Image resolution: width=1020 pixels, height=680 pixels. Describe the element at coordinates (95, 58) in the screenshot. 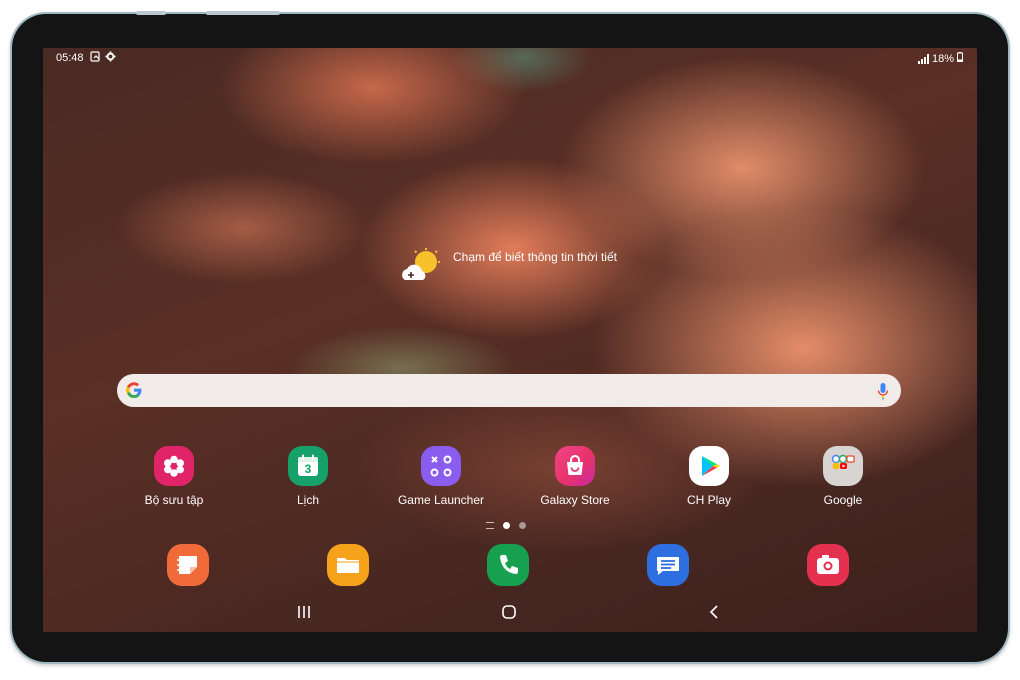

I see `screenshot-icon` at that location.